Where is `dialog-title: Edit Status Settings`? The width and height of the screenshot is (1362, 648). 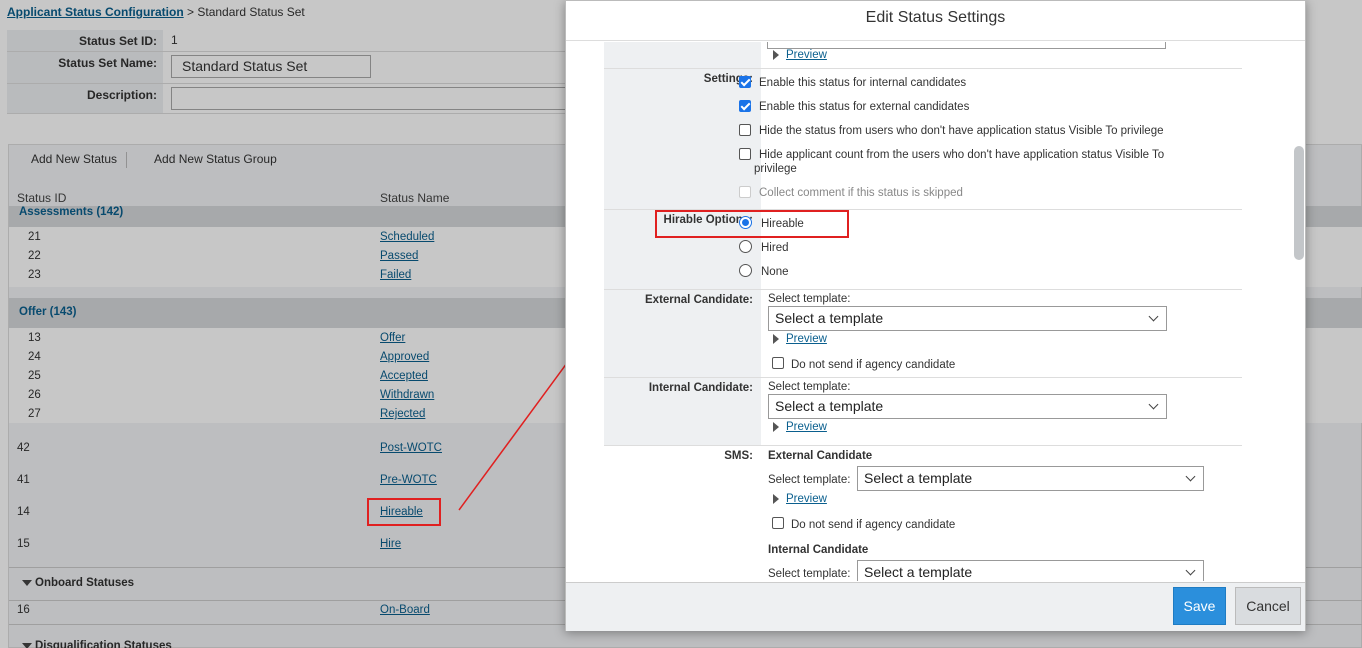 dialog-title: Edit Status Settings is located at coordinates (935, 21).